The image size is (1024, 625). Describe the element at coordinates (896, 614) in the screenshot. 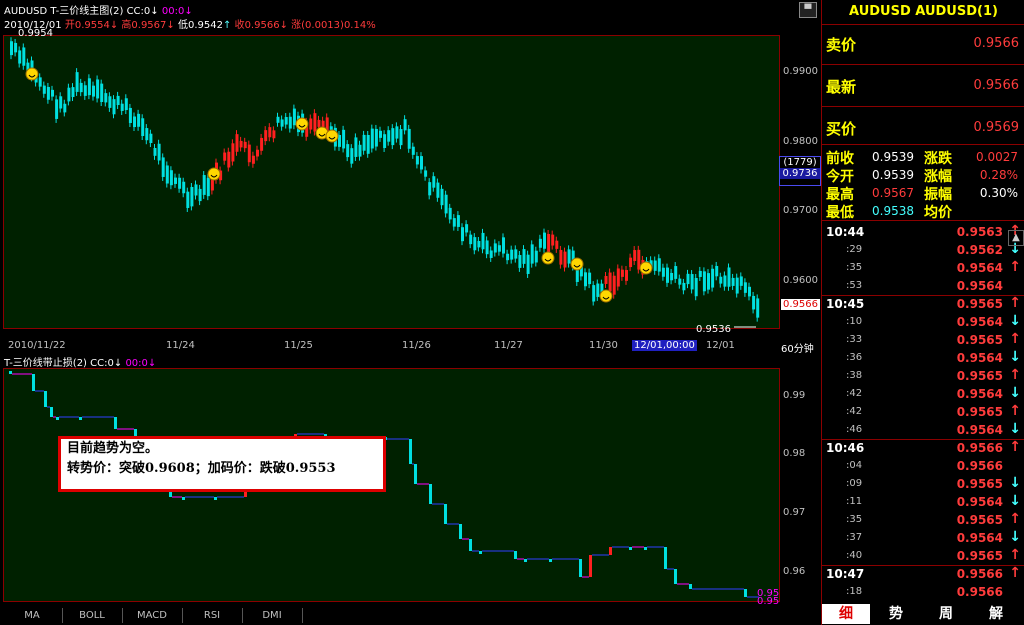

I see `tab-trend: 势` at that location.